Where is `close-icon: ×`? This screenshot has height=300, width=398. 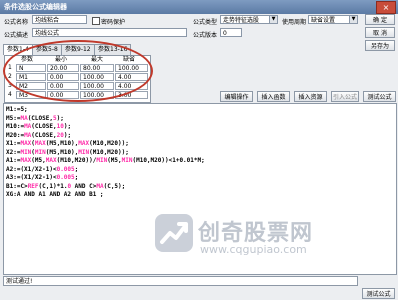 close-icon: × is located at coordinates (386, 7).